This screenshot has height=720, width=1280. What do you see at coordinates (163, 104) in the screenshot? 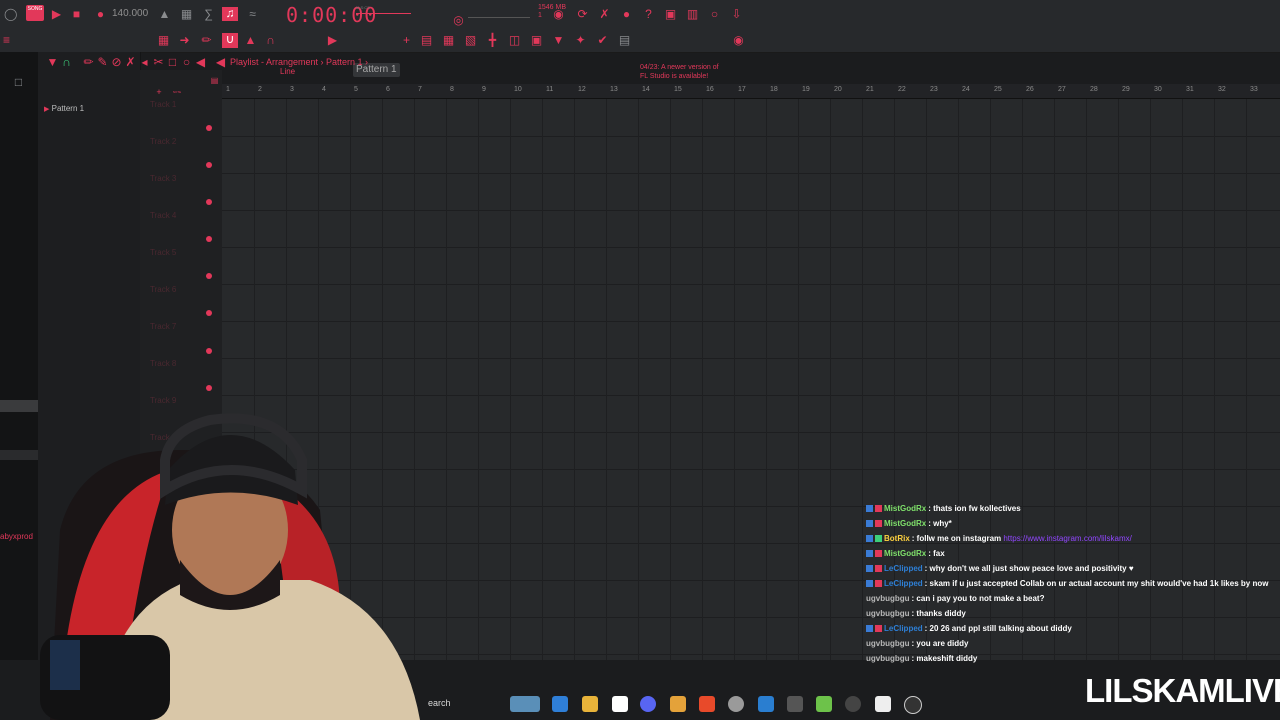
I see `track-name: Track 1` at bounding box center [163, 104].